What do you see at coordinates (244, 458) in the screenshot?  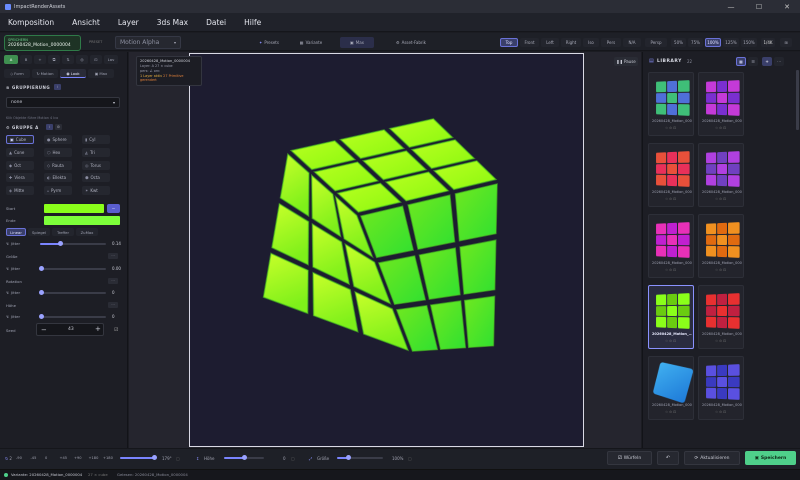 I see `hoehe-slider` at bounding box center [244, 458].